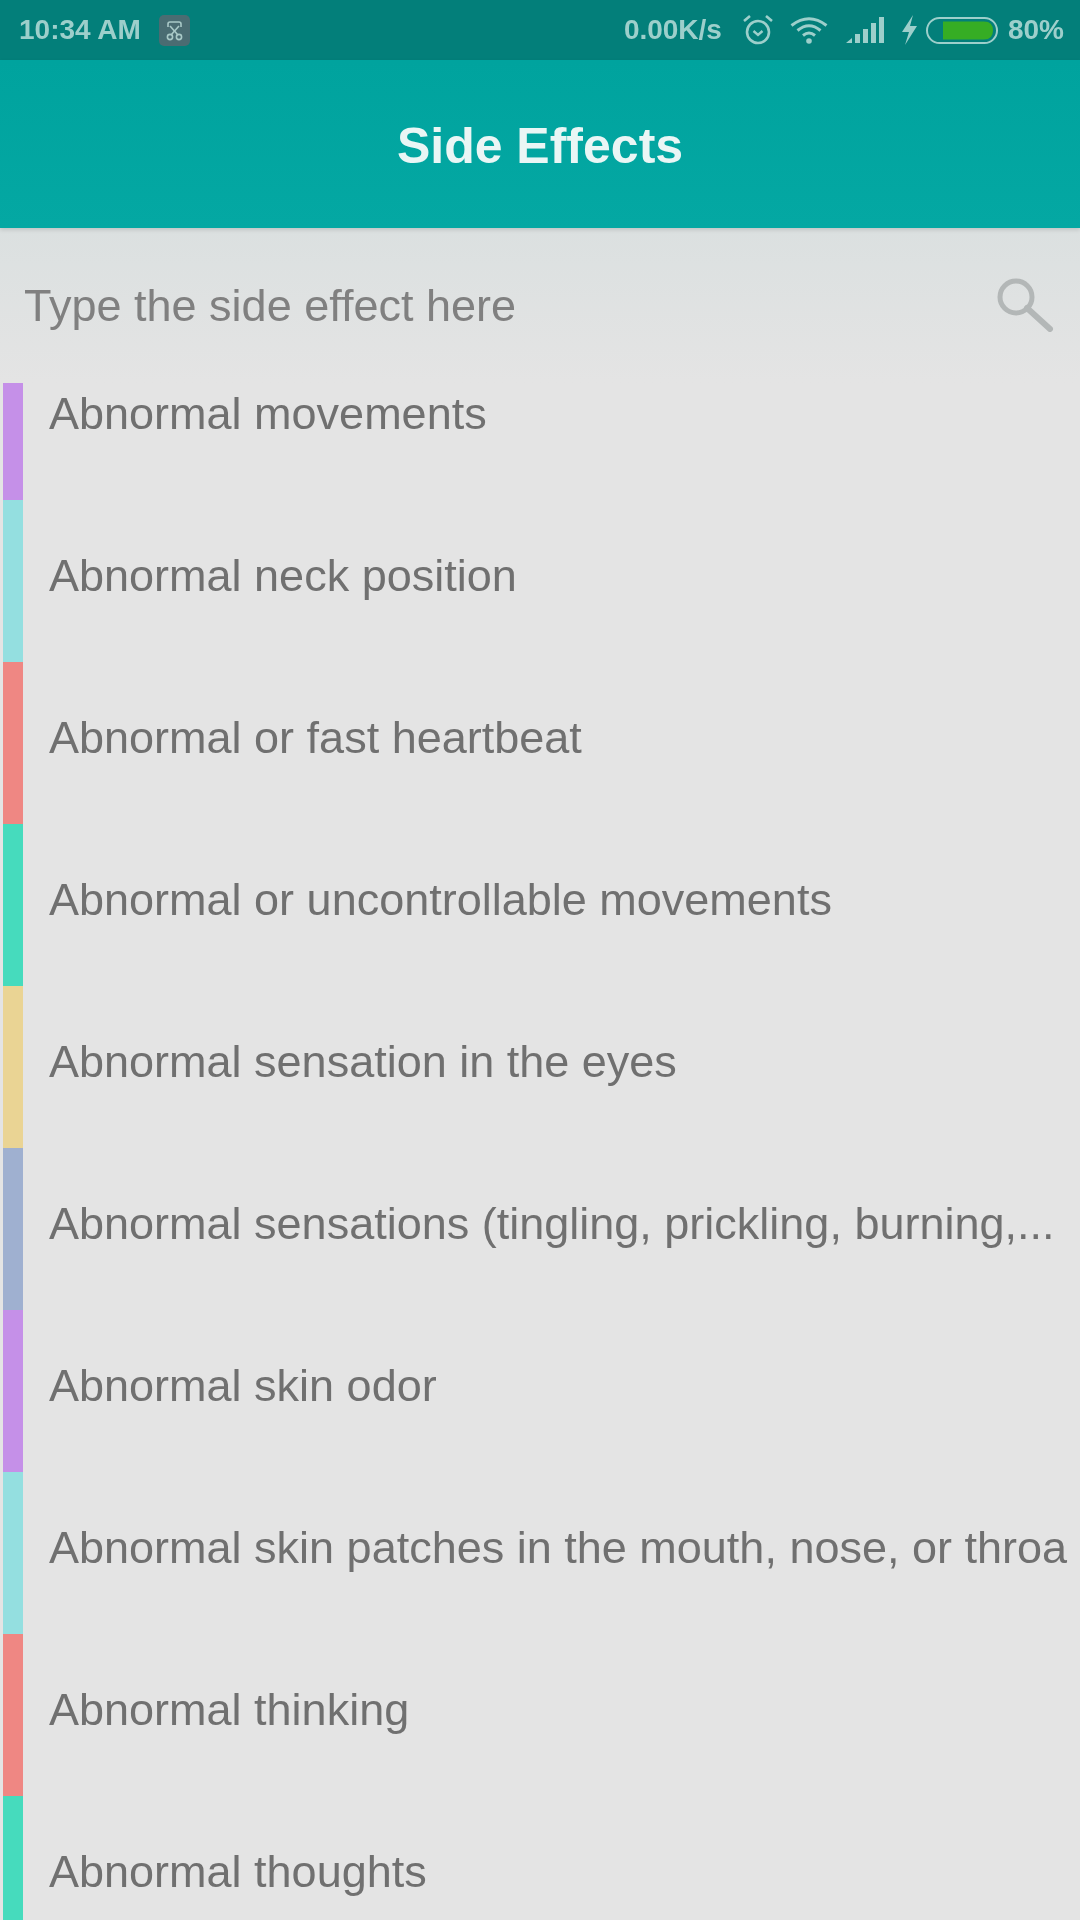 This screenshot has width=1080, height=1920. What do you see at coordinates (509, 305) in the screenshot?
I see `search-input: Type the side effect here` at bounding box center [509, 305].